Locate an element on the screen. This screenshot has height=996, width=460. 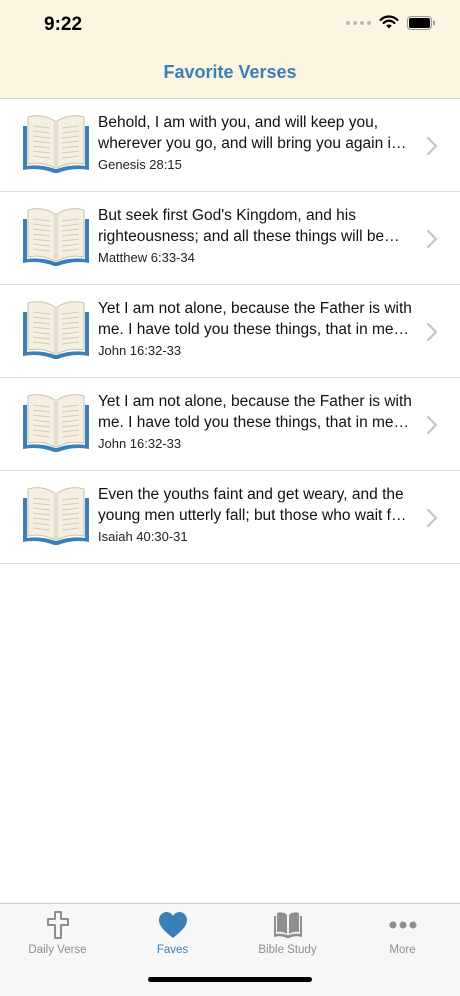
wifi-icon is located at coordinates (389, 22).